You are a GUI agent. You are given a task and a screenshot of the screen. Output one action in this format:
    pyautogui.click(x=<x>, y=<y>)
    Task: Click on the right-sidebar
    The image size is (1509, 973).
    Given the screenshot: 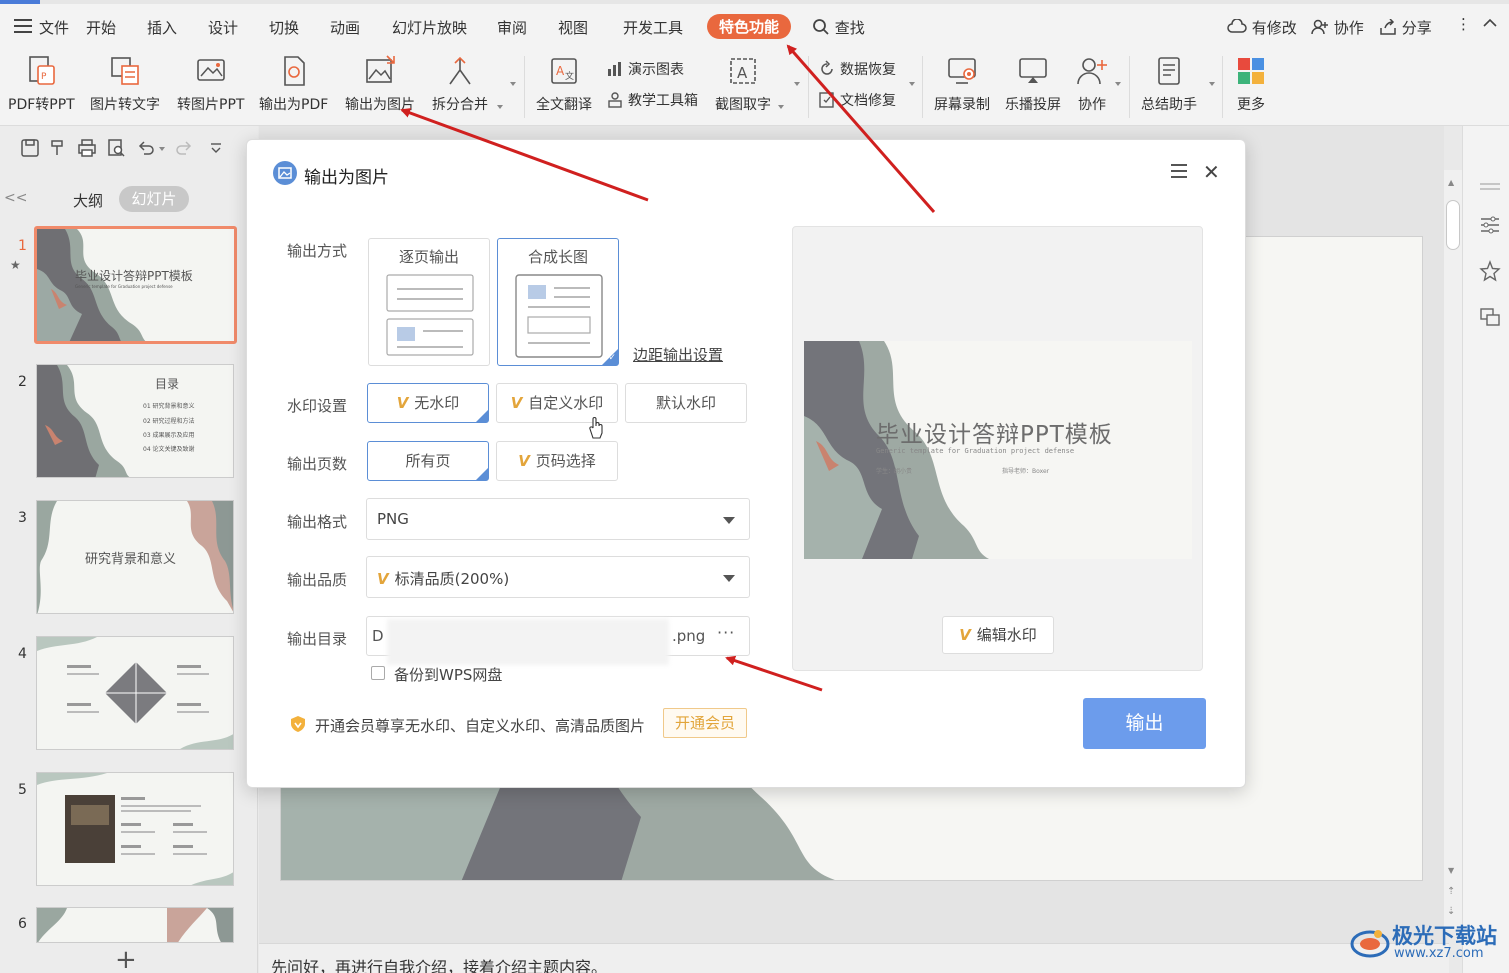 What is the action you would take?
    pyautogui.click(x=1485, y=549)
    